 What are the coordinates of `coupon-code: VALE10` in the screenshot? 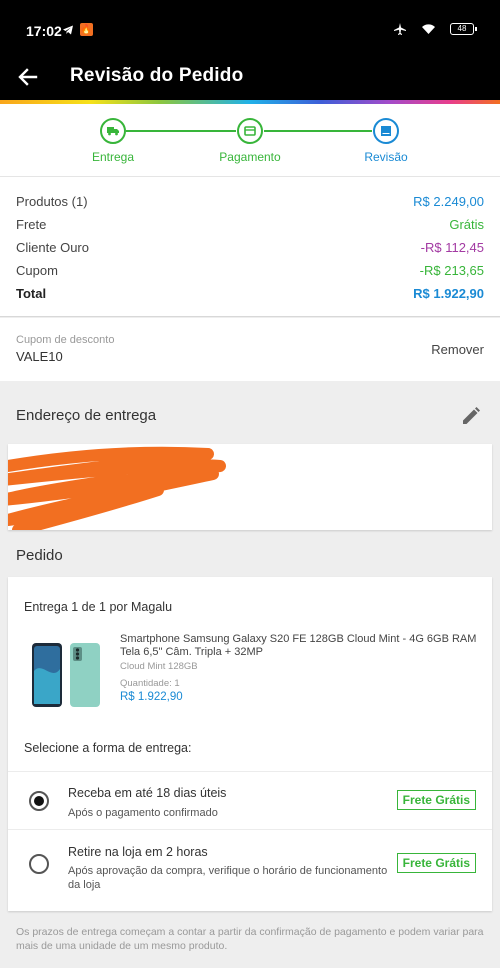 It's located at (39, 356).